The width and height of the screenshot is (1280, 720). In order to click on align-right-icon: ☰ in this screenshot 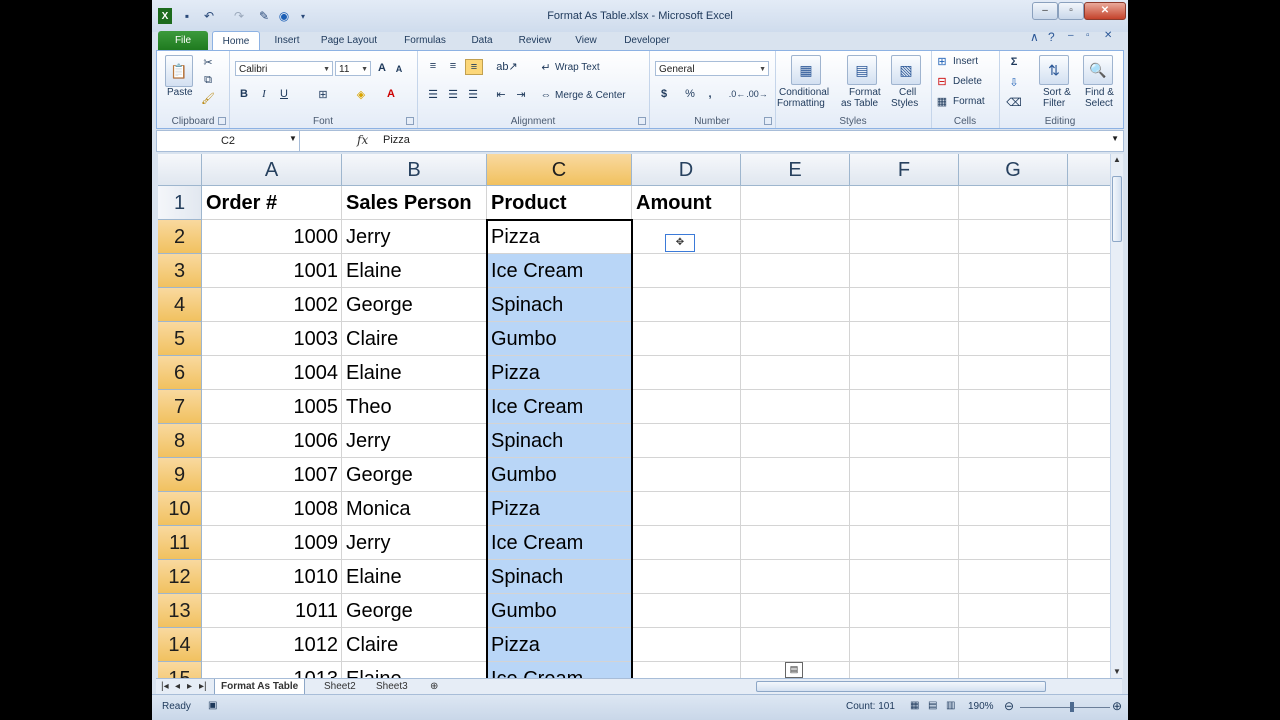, I will do `click(473, 94)`.